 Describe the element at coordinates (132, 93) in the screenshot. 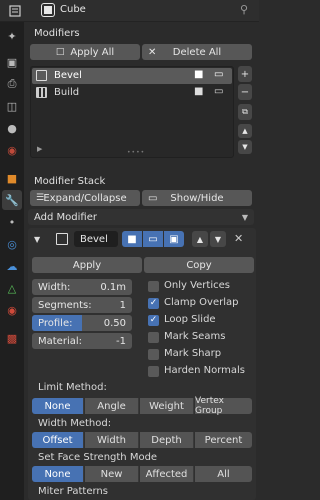

I see `list-item: Build ■ ▭` at that location.